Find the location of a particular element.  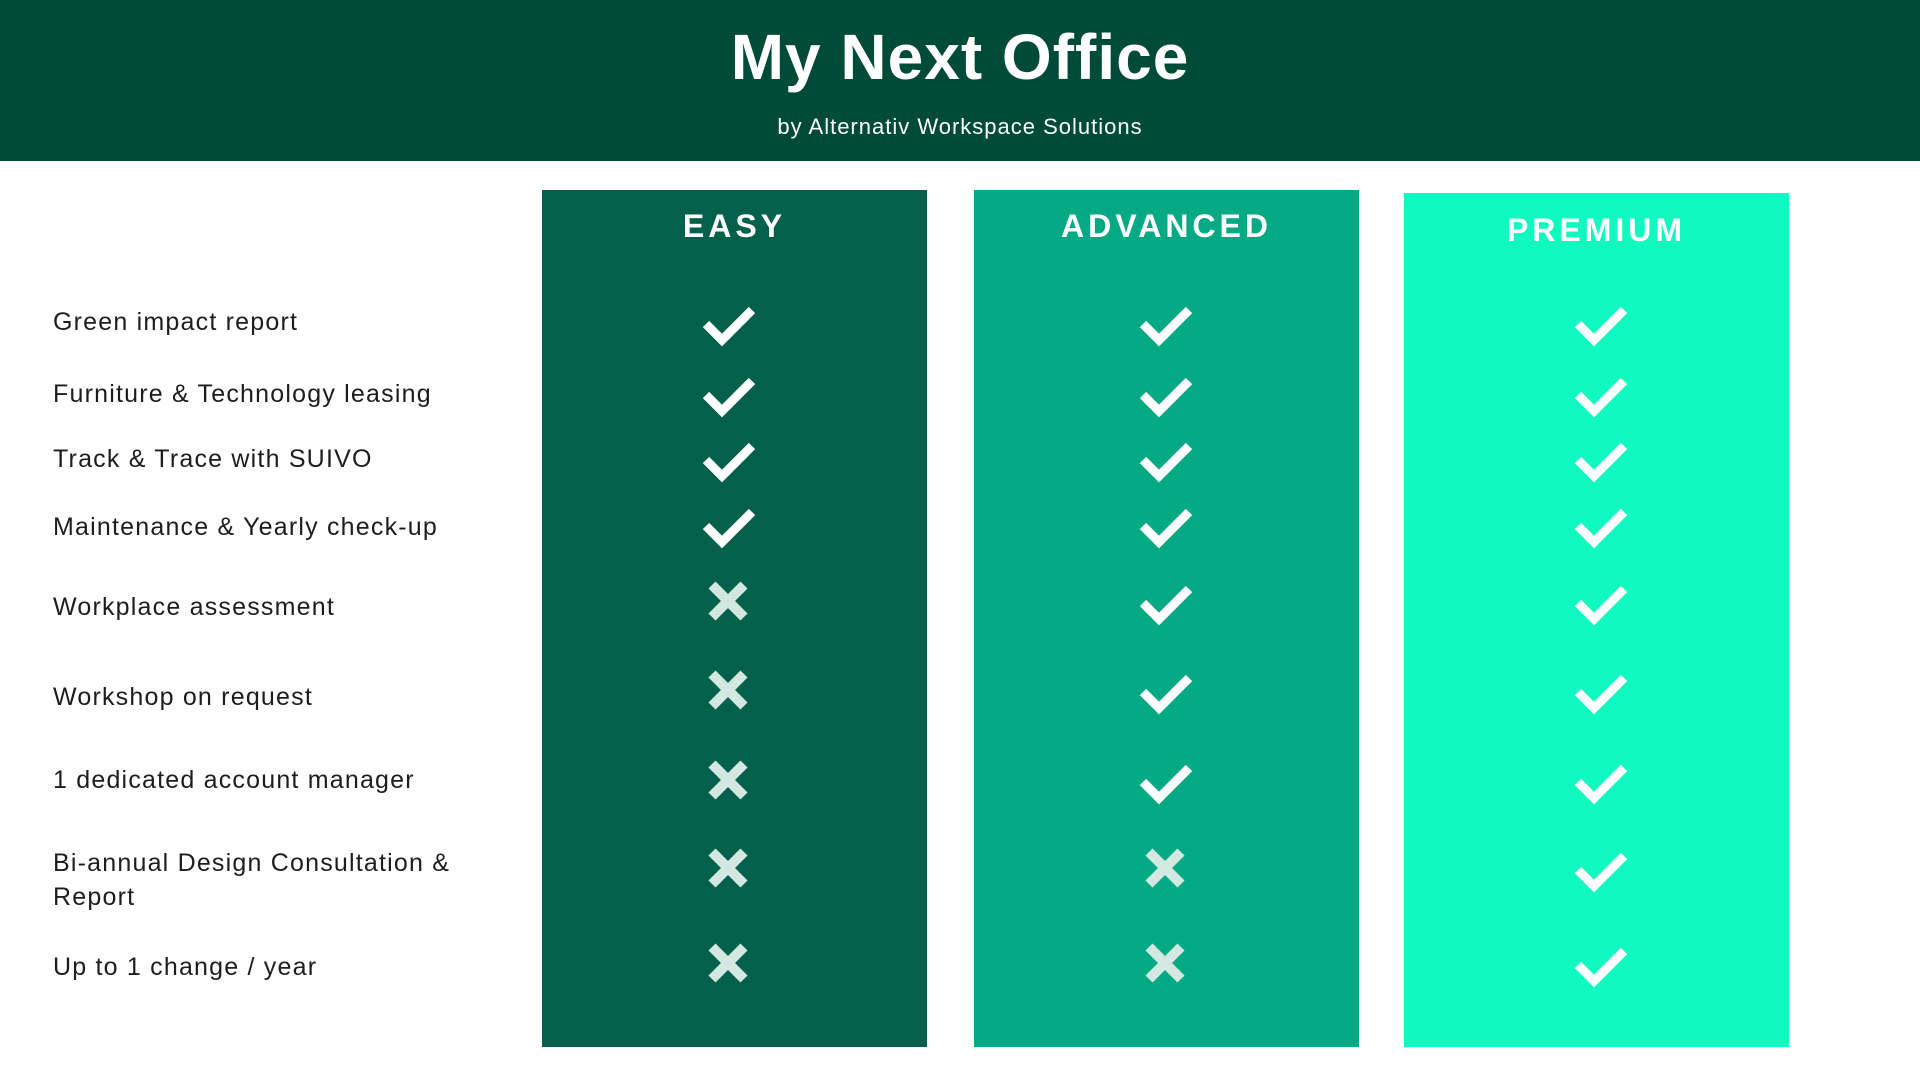

feature-label: Workplace assessment is located at coordinates (194, 607).